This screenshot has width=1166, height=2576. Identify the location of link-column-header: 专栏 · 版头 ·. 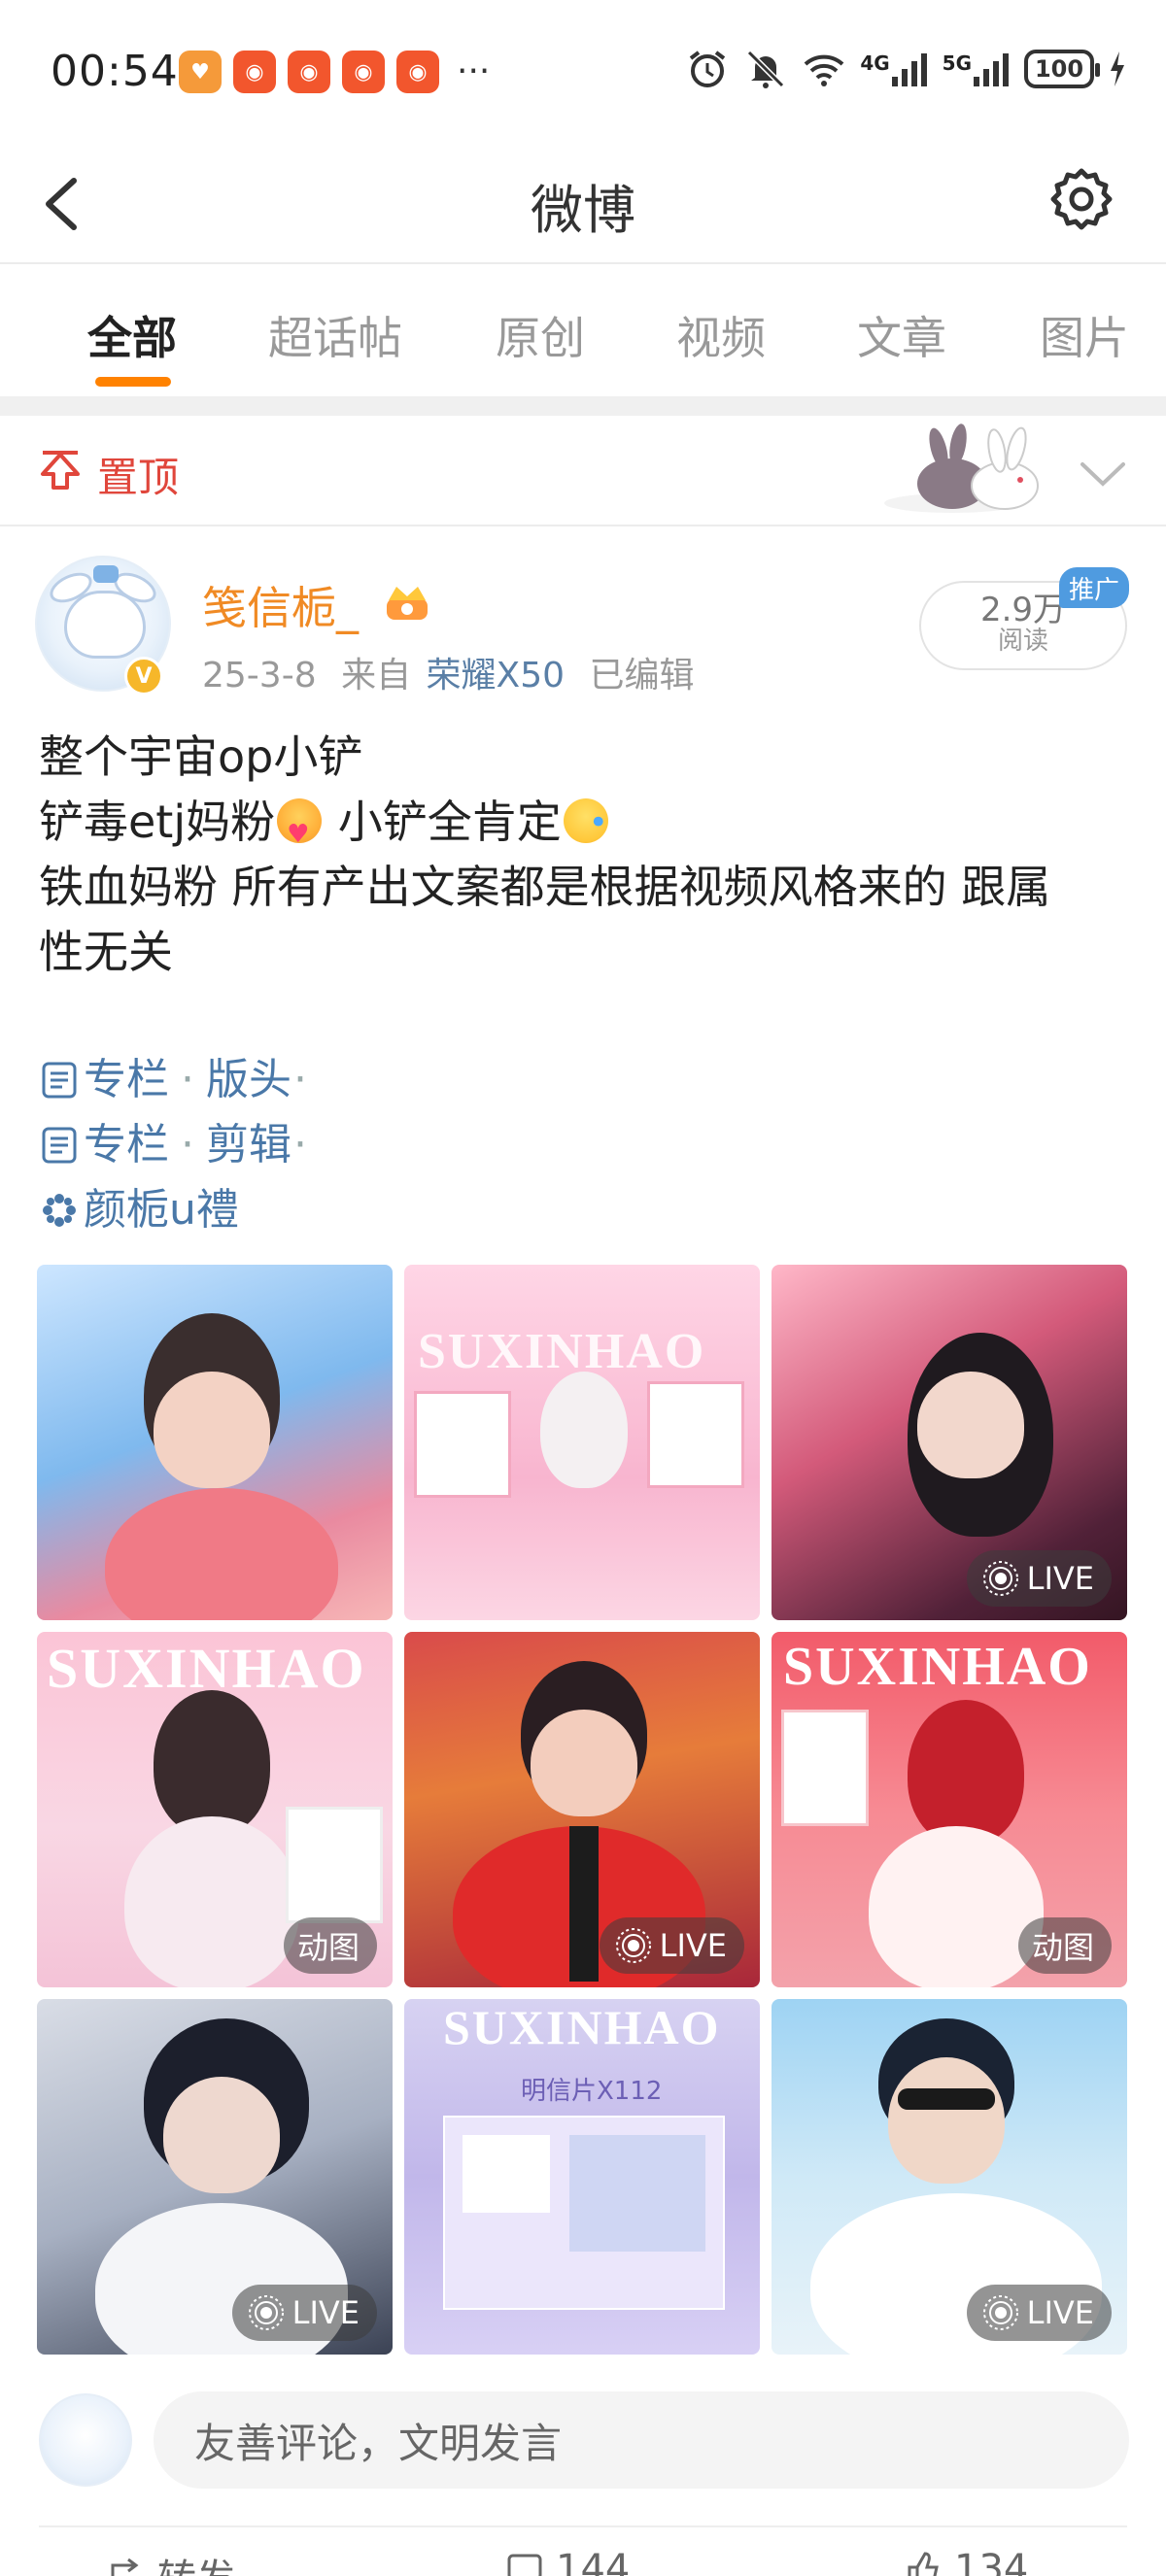
(179, 1079).